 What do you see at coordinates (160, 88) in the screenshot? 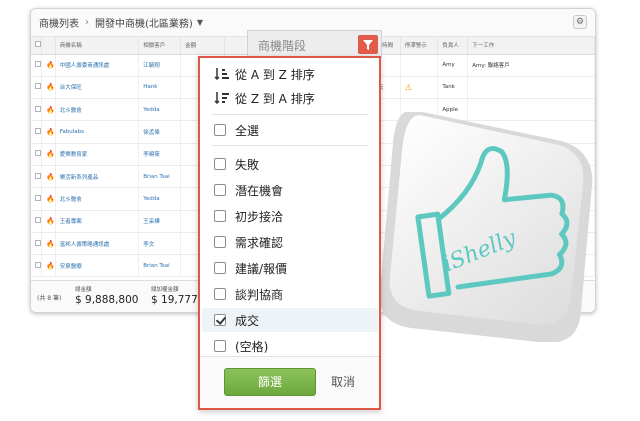
I see `customer-link: Hank` at bounding box center [160, 88].